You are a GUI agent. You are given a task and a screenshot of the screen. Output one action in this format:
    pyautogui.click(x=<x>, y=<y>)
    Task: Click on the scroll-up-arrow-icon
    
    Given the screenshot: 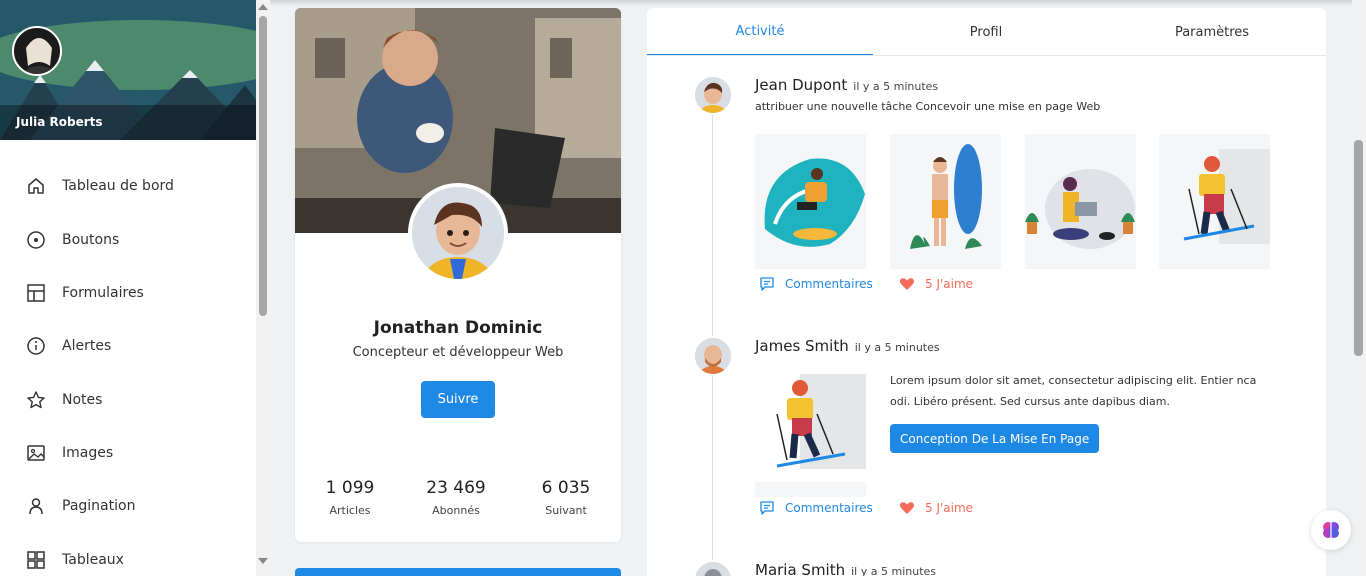 What is the action you would take?
    pyautogui.click(x=263, y=7)
    